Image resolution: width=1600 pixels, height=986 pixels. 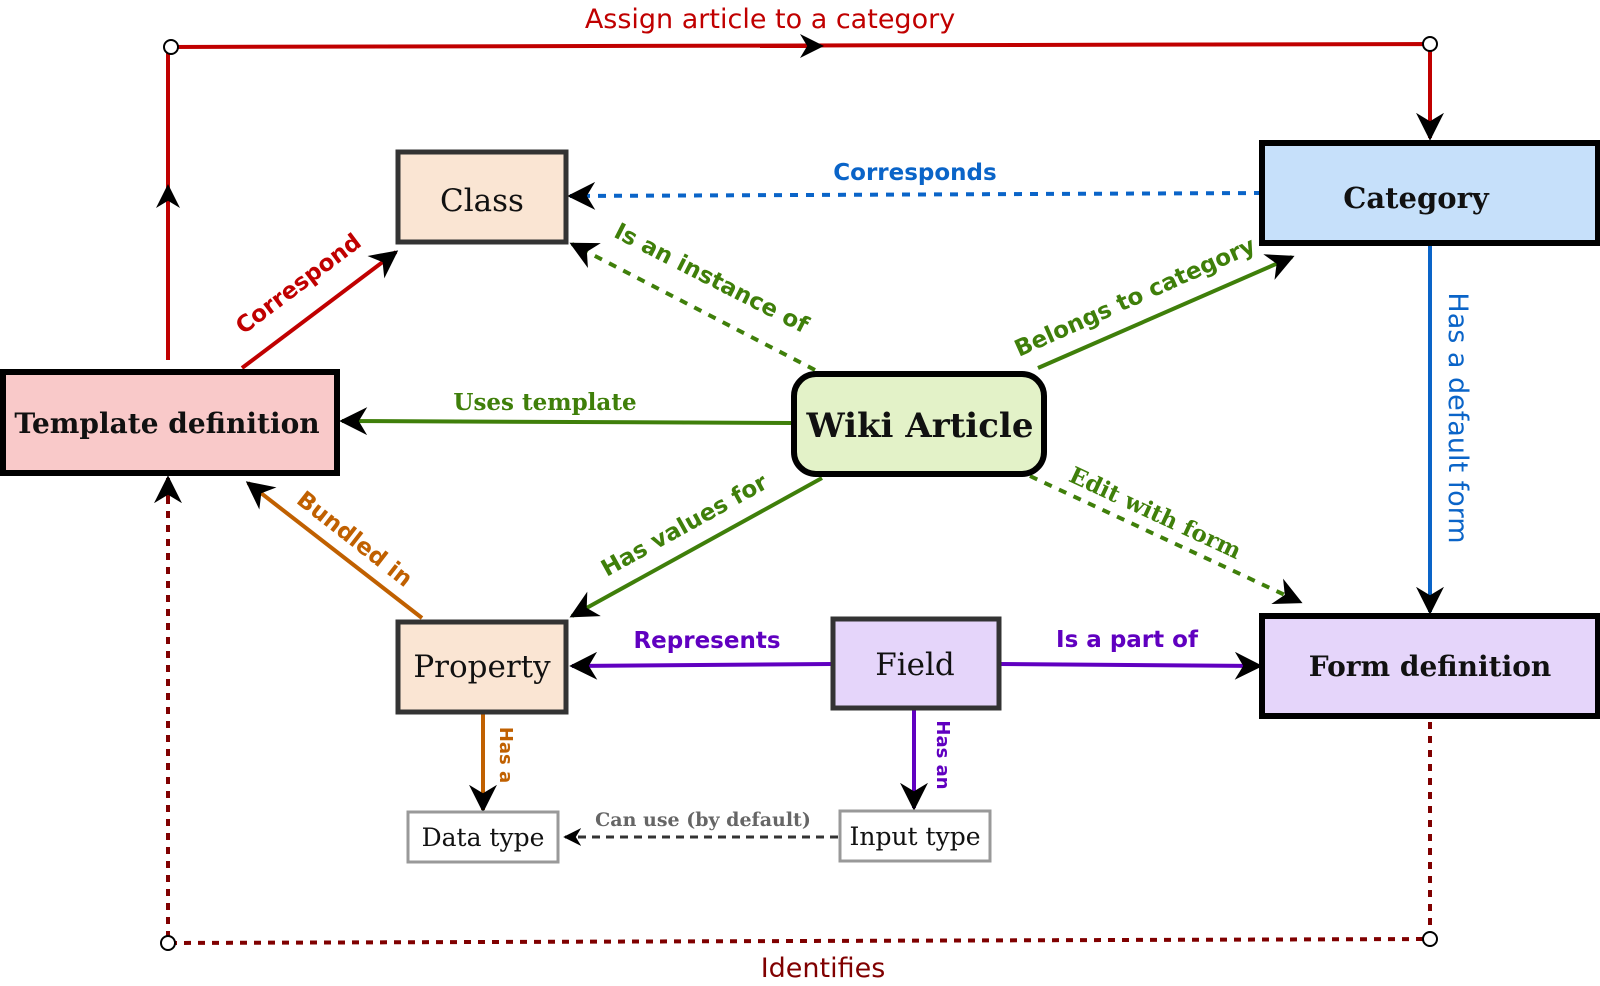 I want to click on node-template-definition: Template definition, so click(x=170, y=422).